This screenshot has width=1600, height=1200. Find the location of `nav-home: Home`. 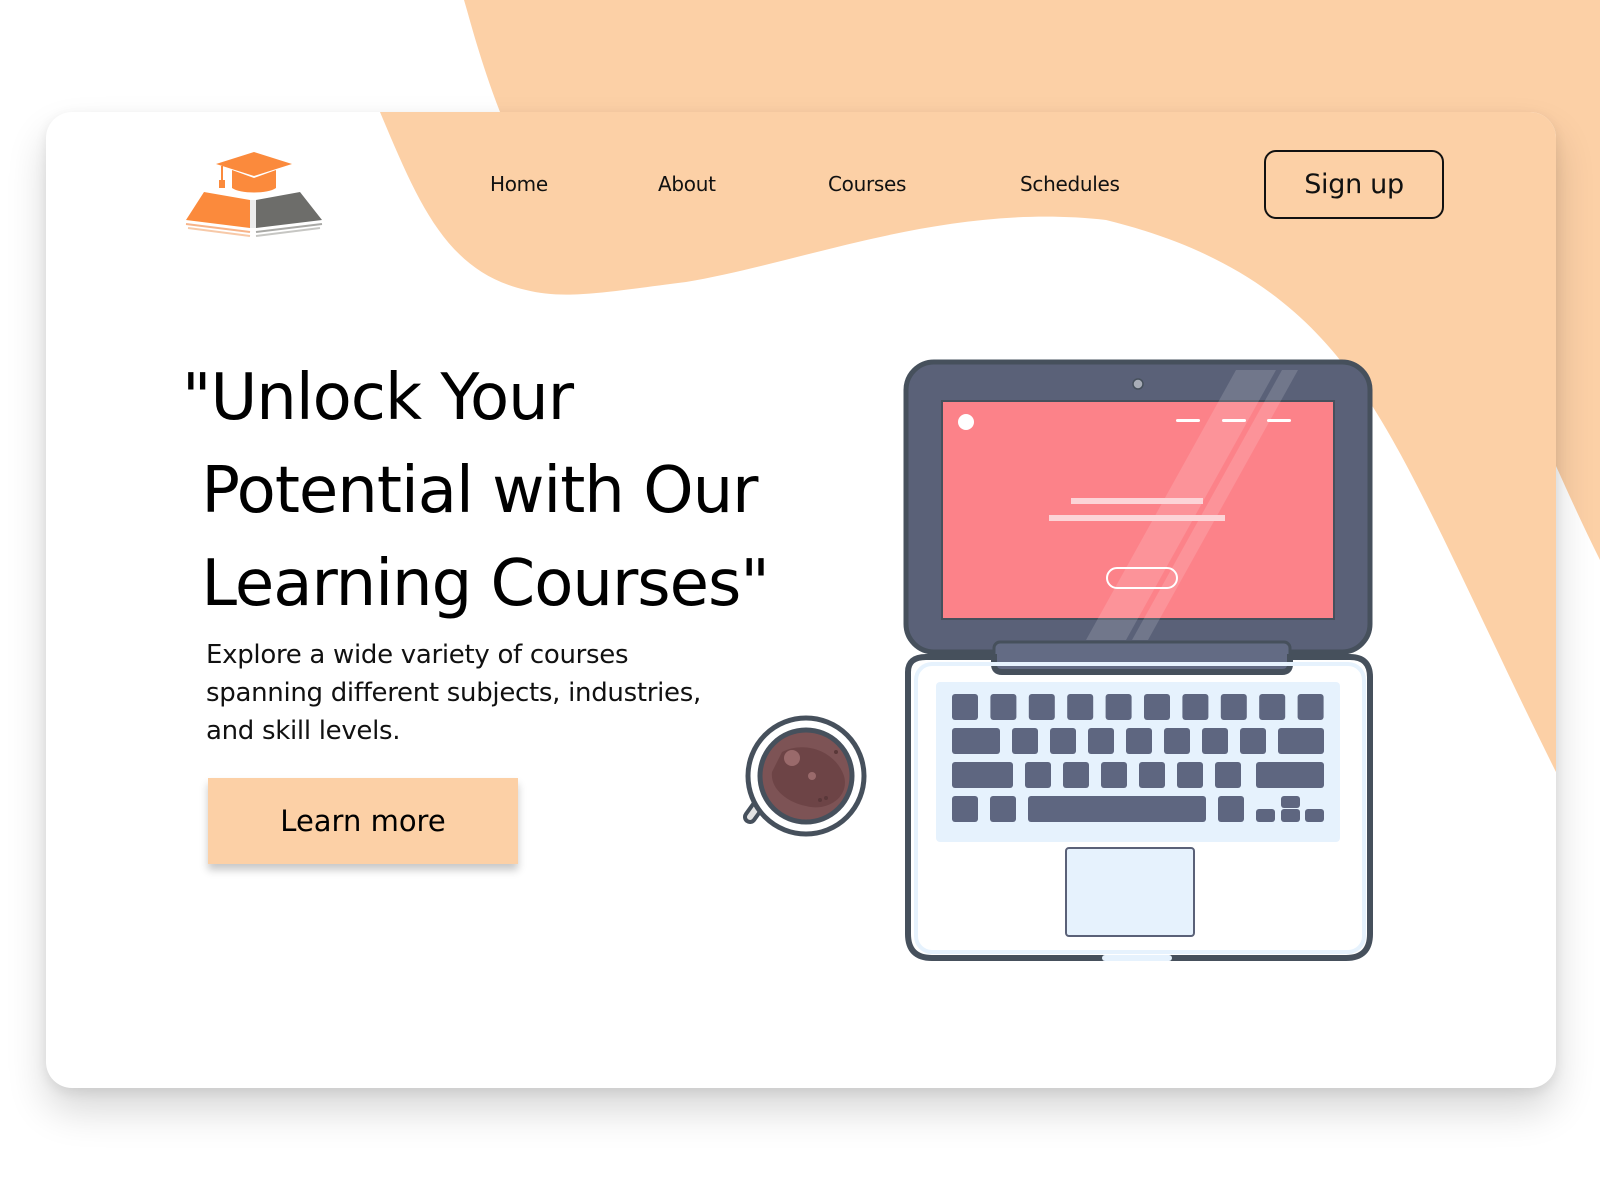

nav-home: Home is located at coordinates (519, 184).